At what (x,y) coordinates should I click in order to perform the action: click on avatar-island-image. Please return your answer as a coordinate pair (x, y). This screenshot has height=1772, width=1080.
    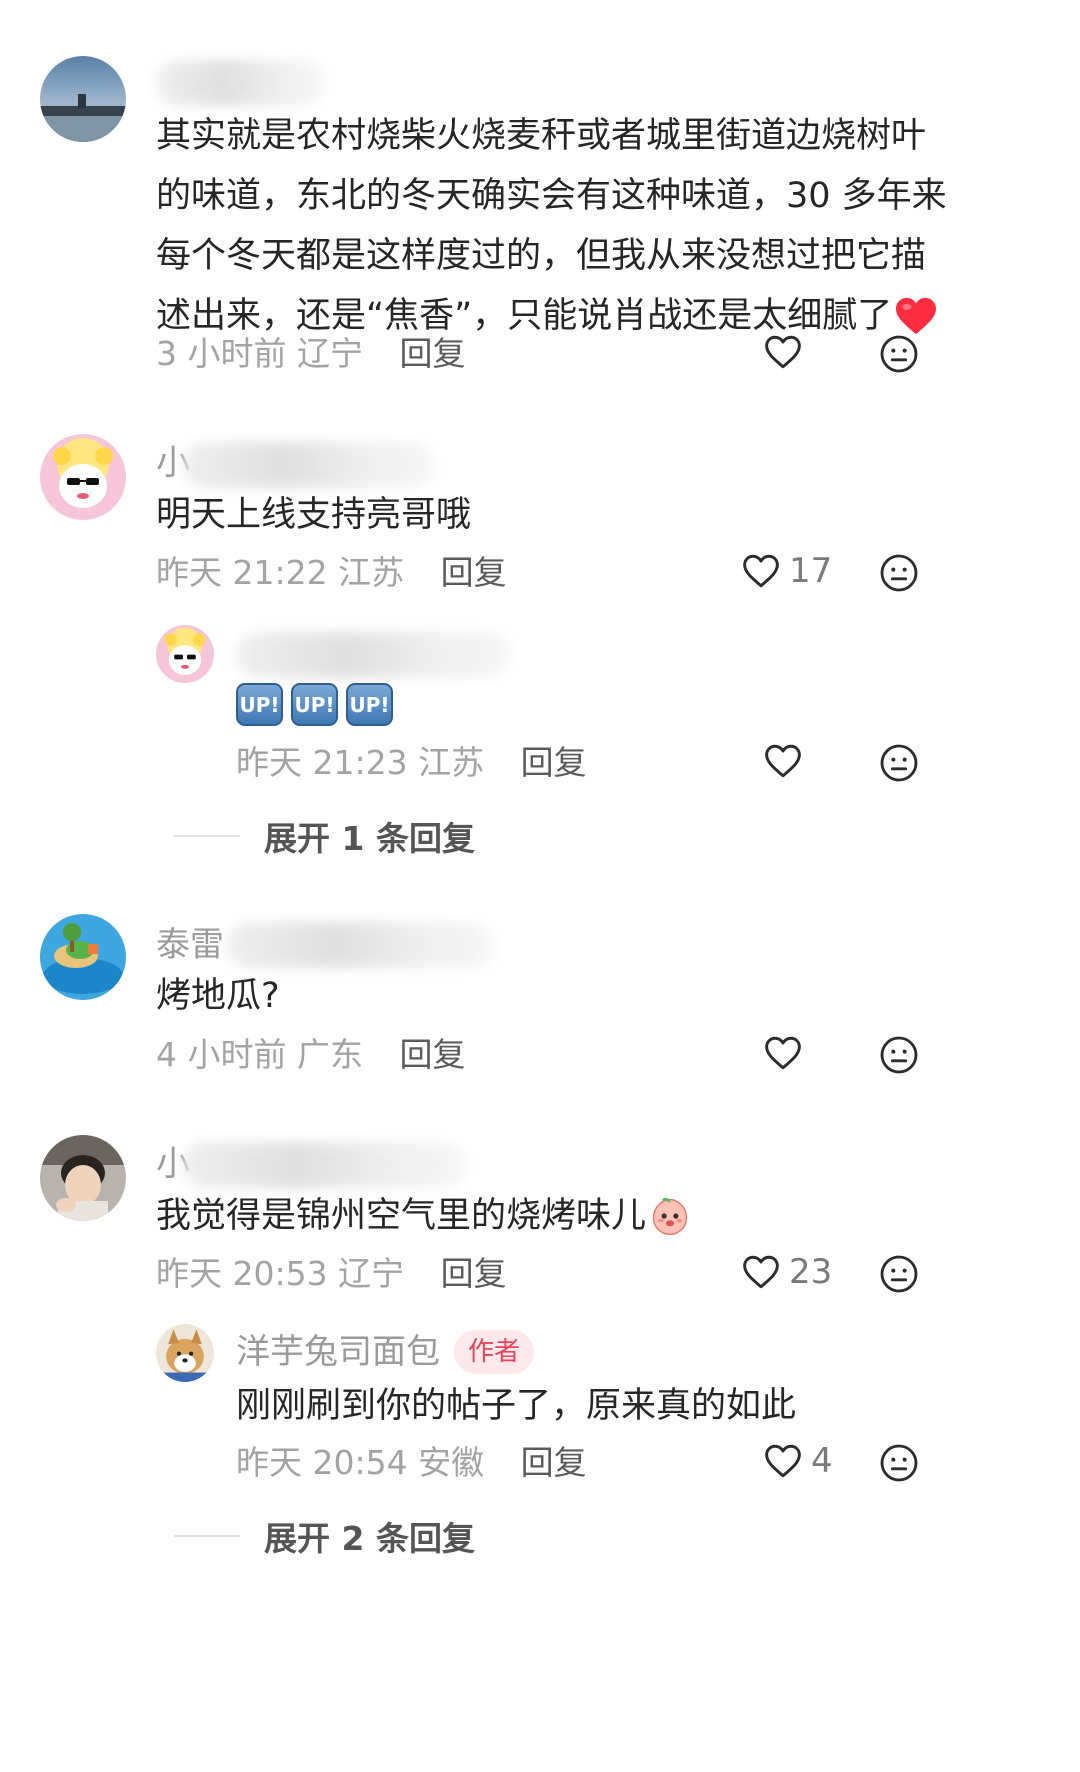
    Looking at the image, I should click on (83, 957).